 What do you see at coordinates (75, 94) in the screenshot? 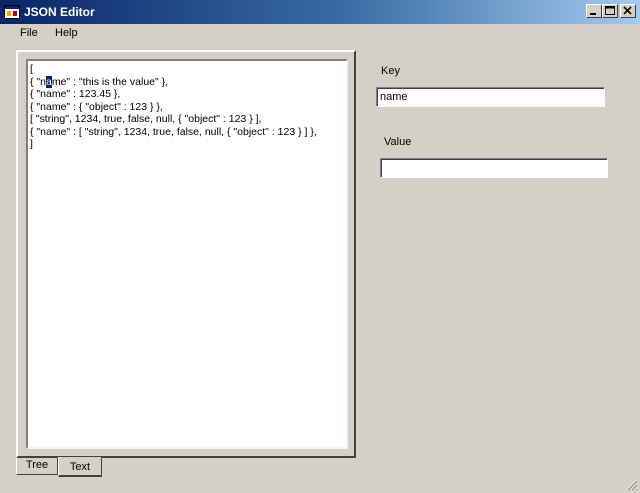
I see `code-line: { "name" : 123.45 },` at bounding box center [75, 94].